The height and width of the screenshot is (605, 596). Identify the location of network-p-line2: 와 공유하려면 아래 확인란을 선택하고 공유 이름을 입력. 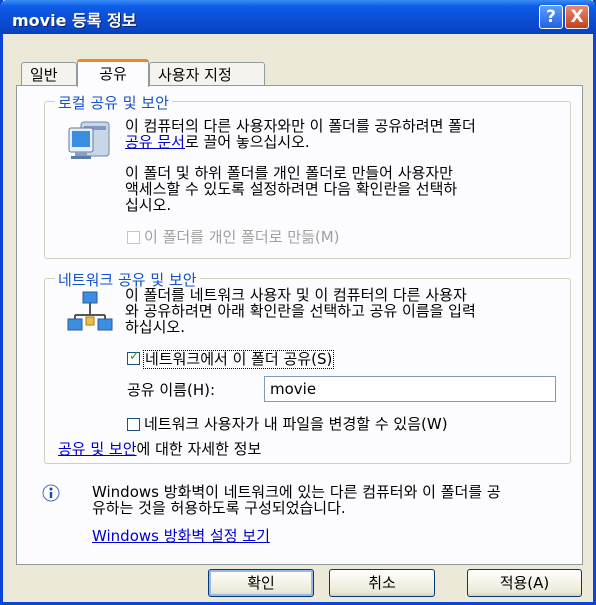
(300, 311).